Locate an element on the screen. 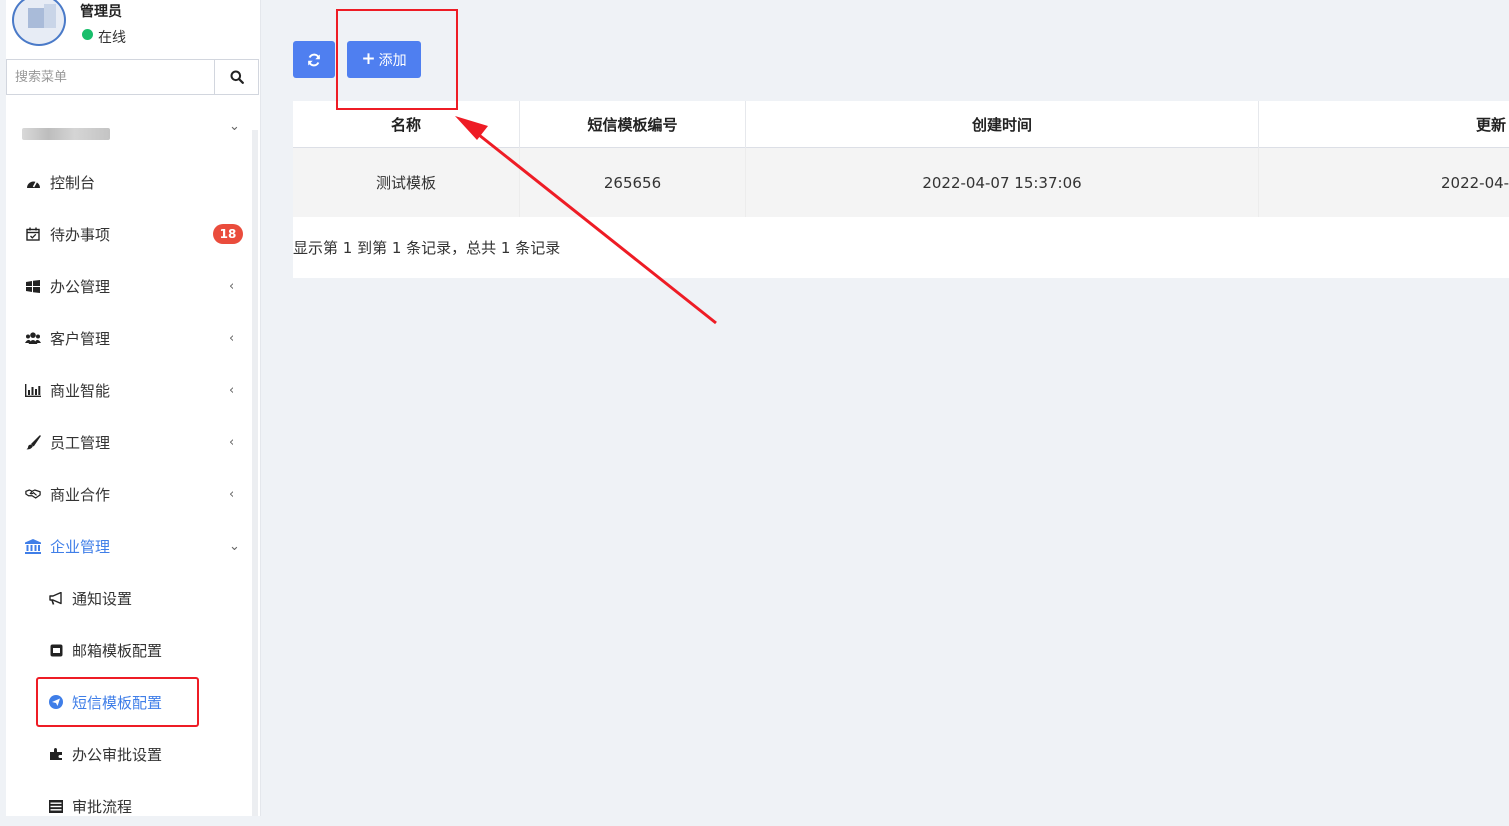 The image size is (1509, 826). todo-count-badge: 18 is located at coordinates (228, 234).